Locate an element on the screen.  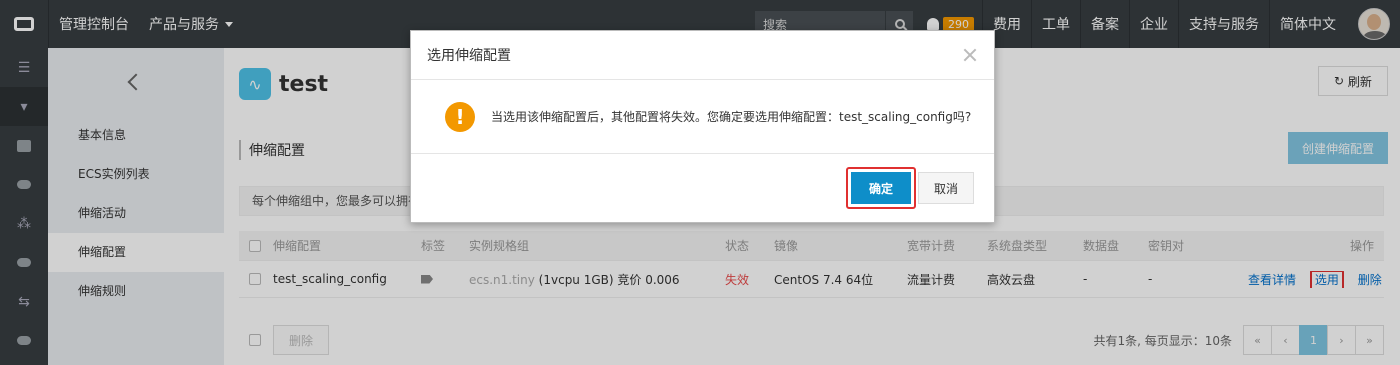
close-icon is located at coordinates (970, 55).